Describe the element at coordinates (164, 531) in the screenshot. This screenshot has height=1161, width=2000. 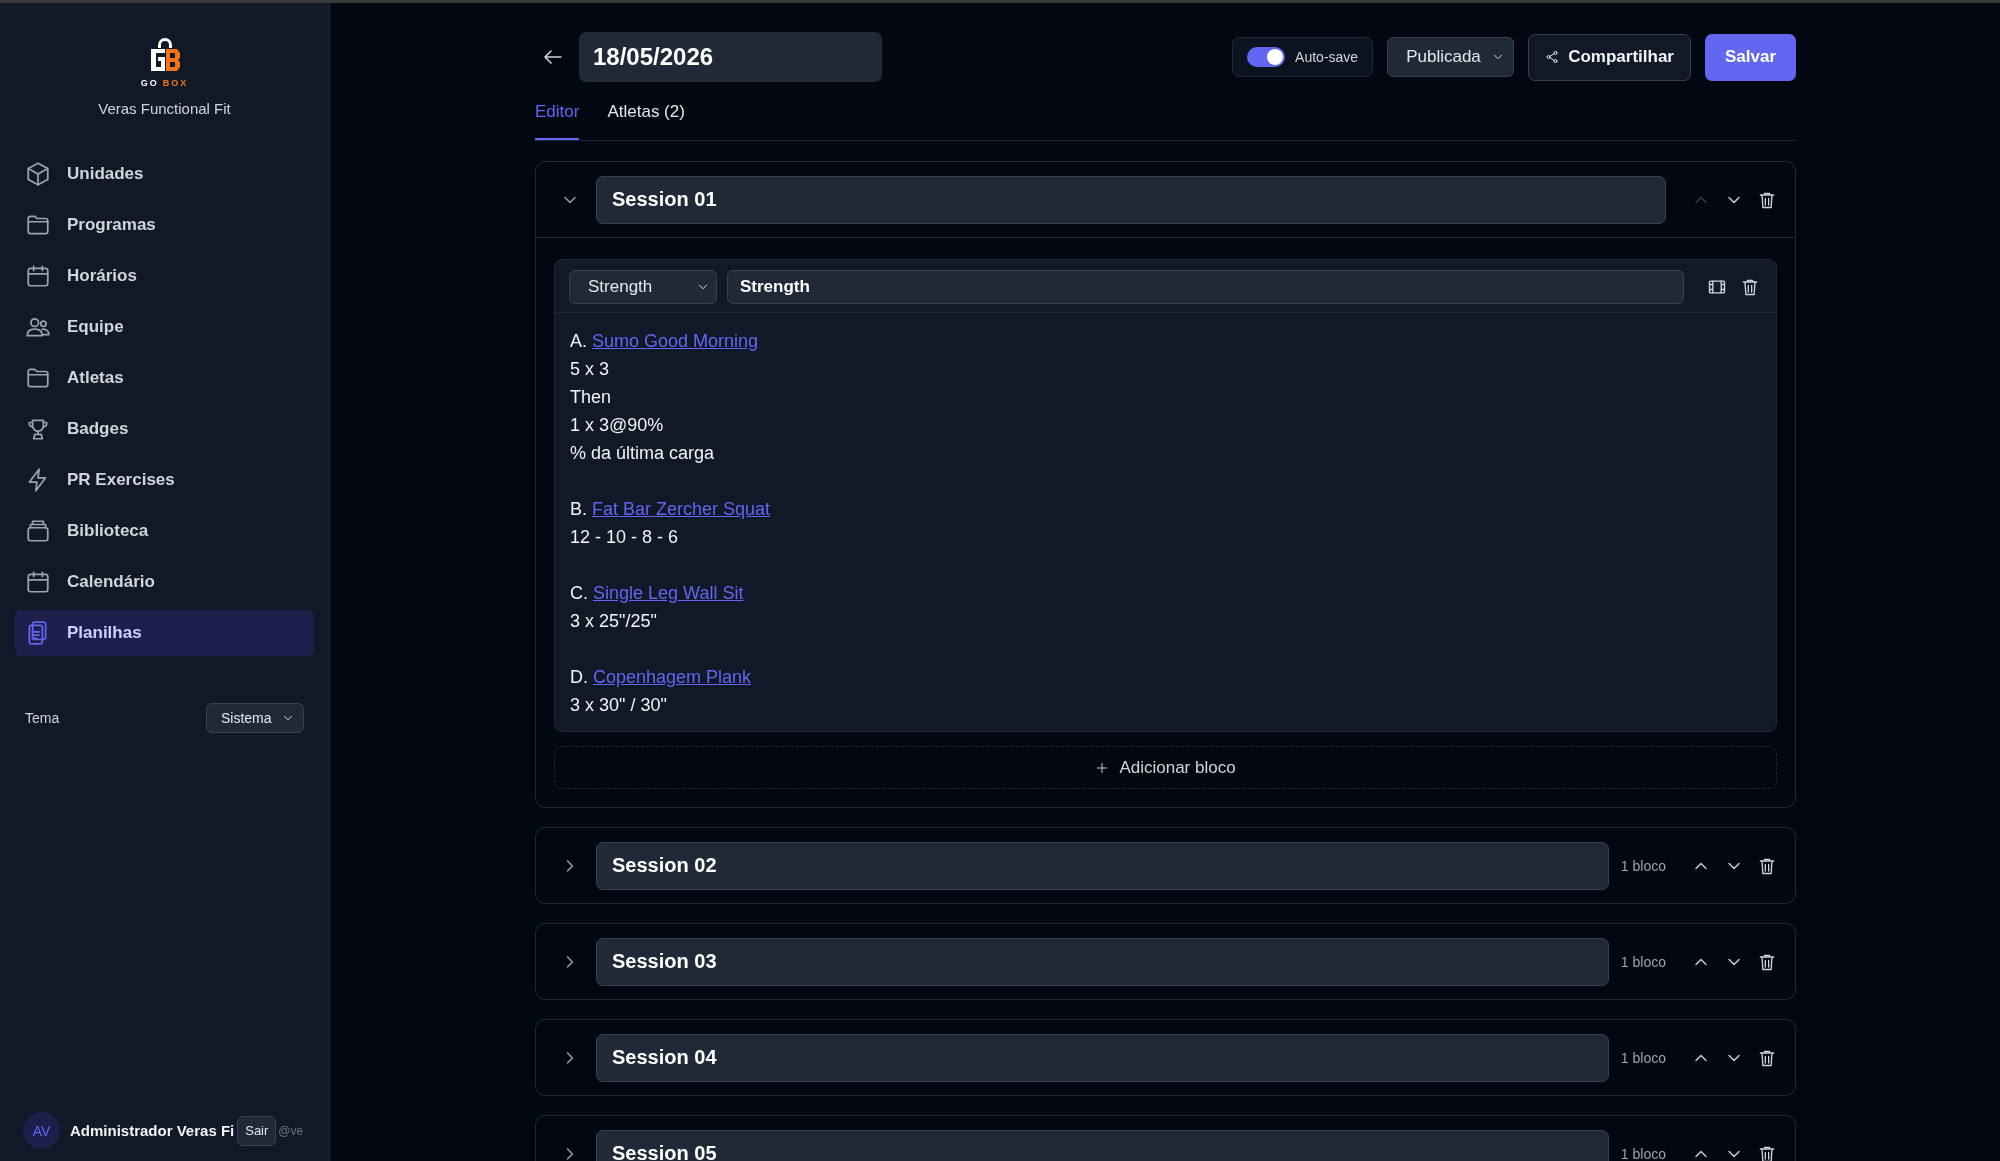
I see `nav-item: Biblioteca` at that location.